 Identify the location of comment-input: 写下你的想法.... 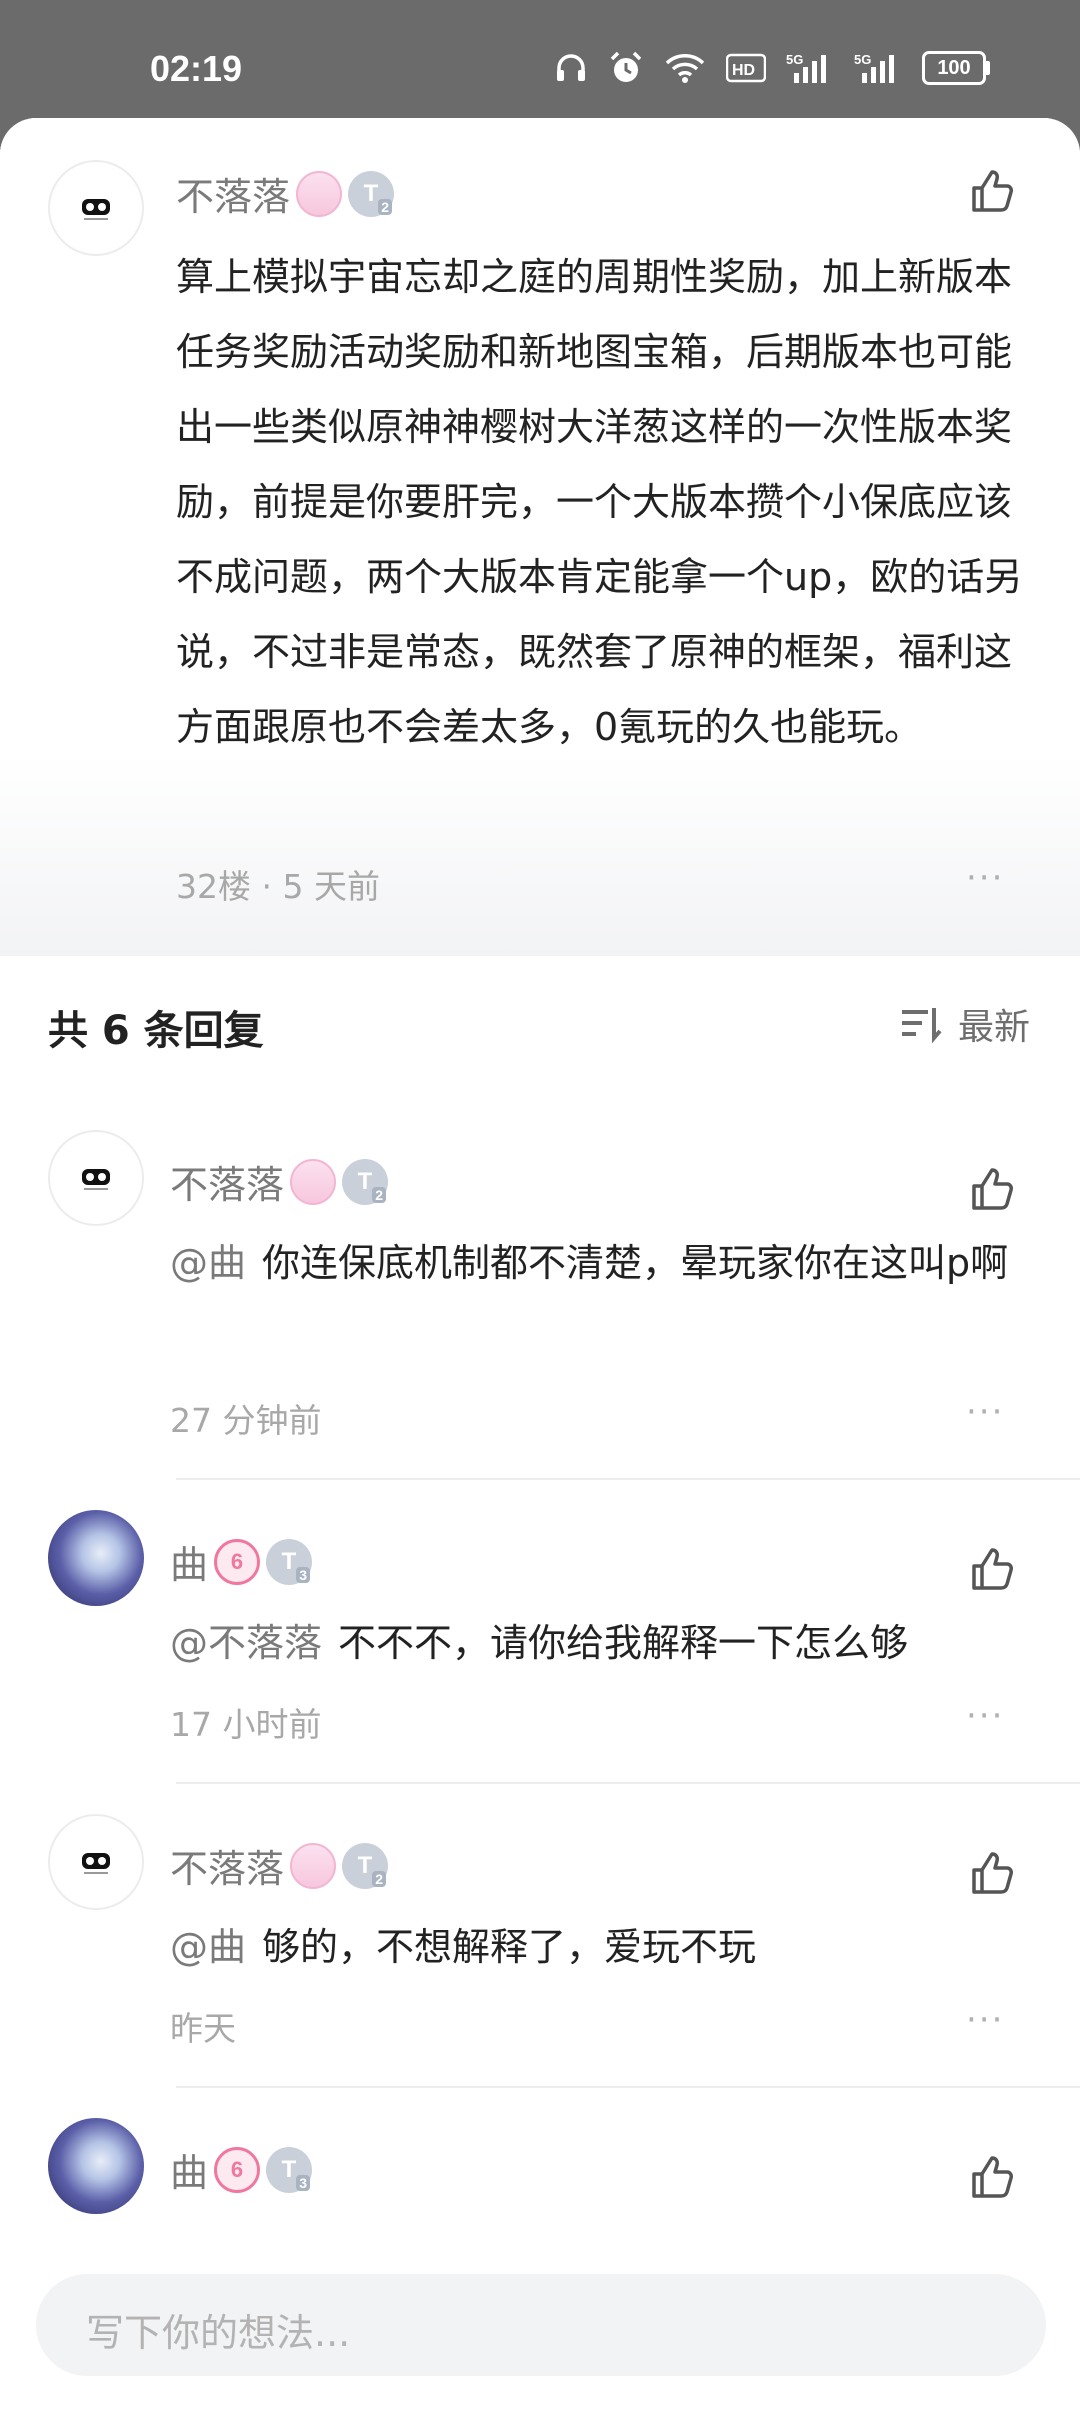
(541, 2325).